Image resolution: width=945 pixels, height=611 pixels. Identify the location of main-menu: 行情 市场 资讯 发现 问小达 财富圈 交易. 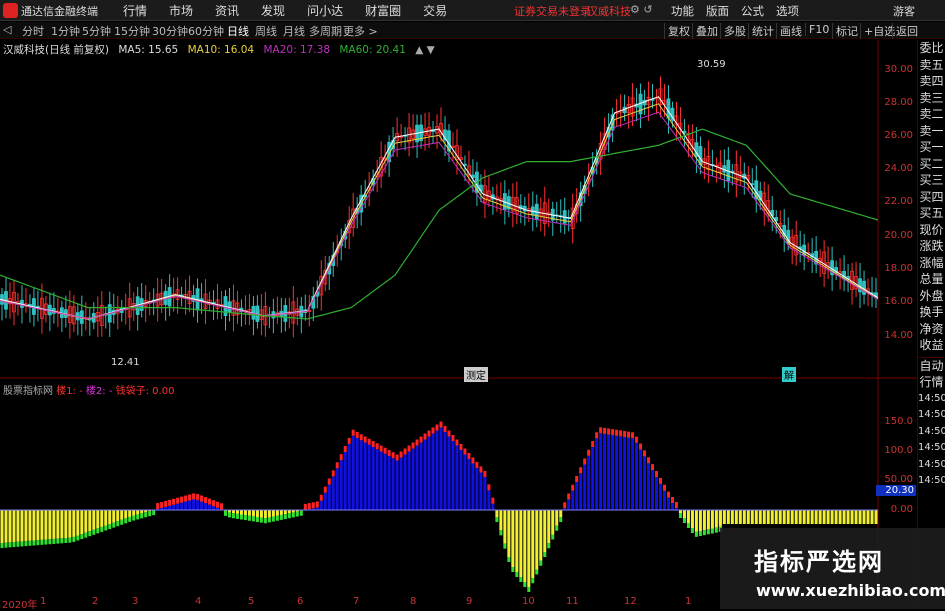
(285, 10).